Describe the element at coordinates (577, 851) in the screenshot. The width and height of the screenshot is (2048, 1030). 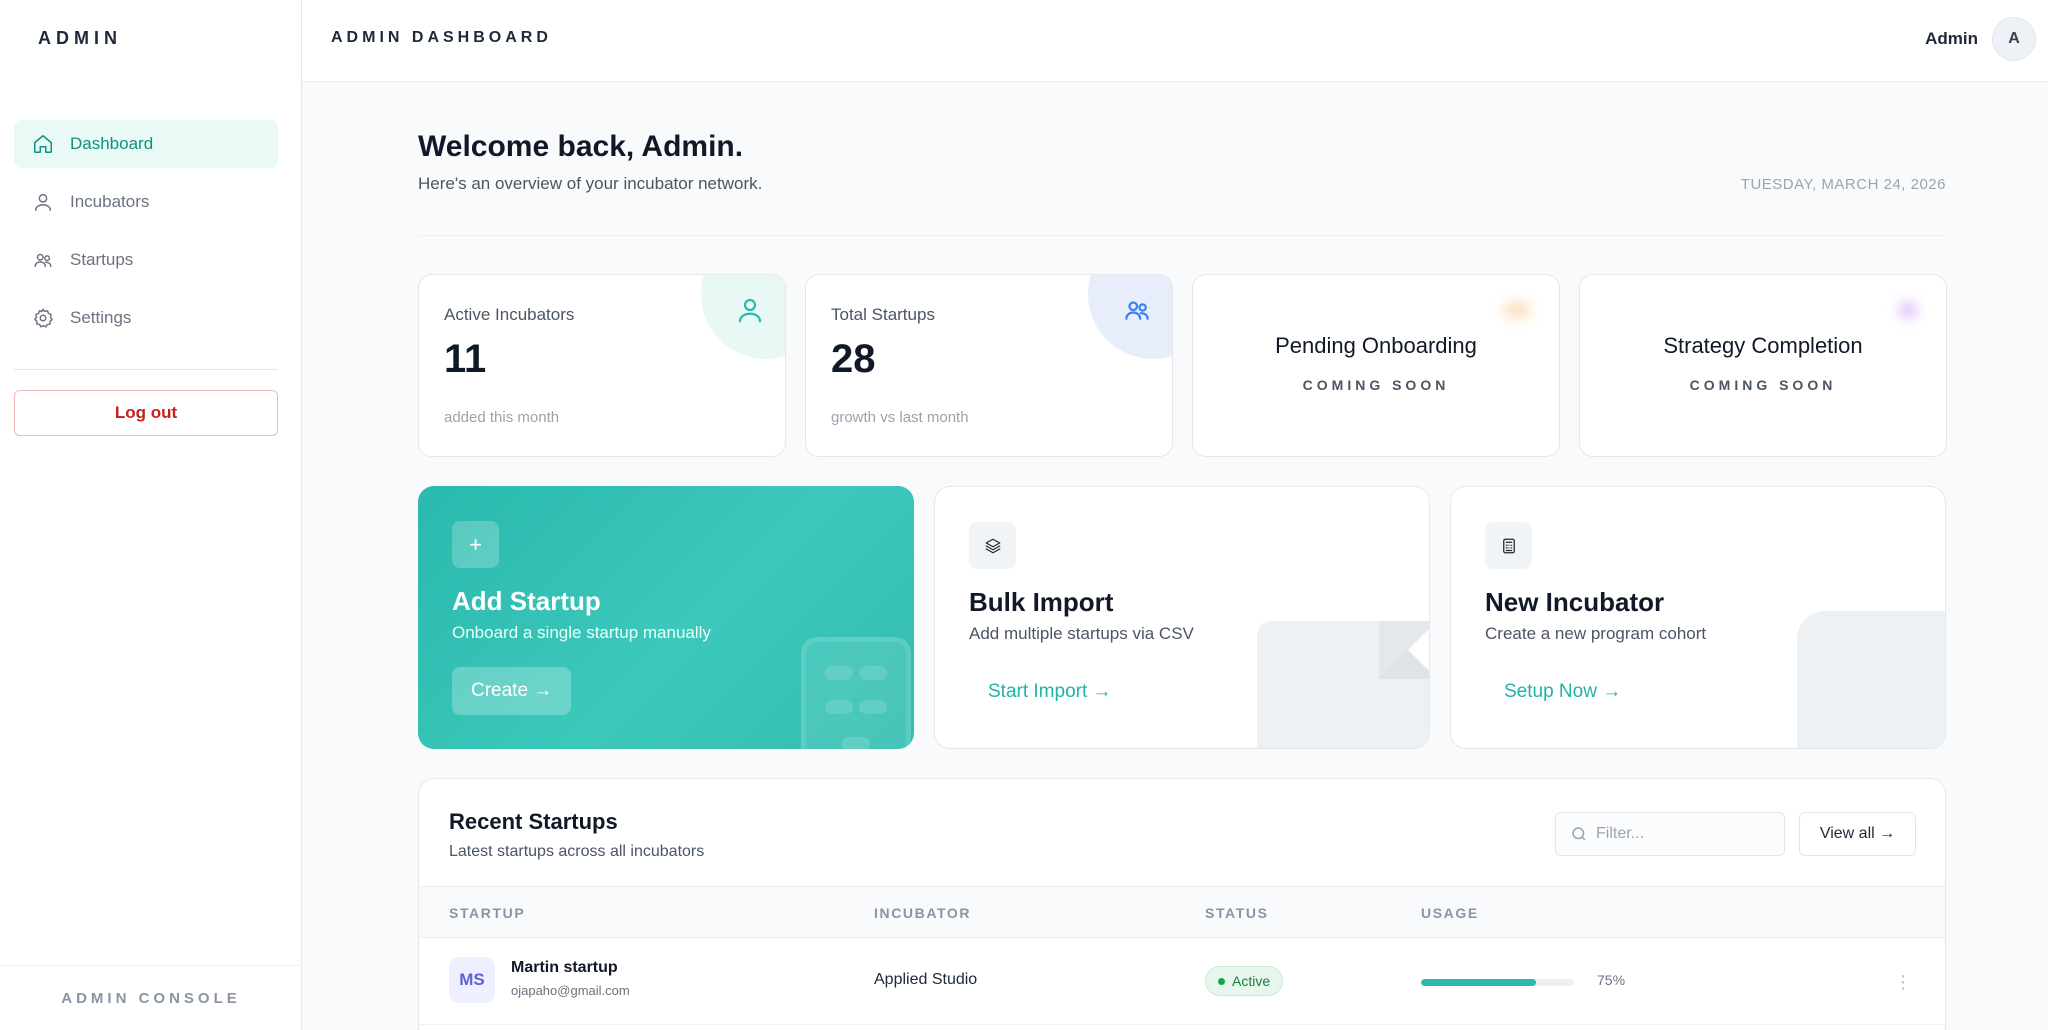
I see `section-subtitle: Latest startups across all incubators` at that location.